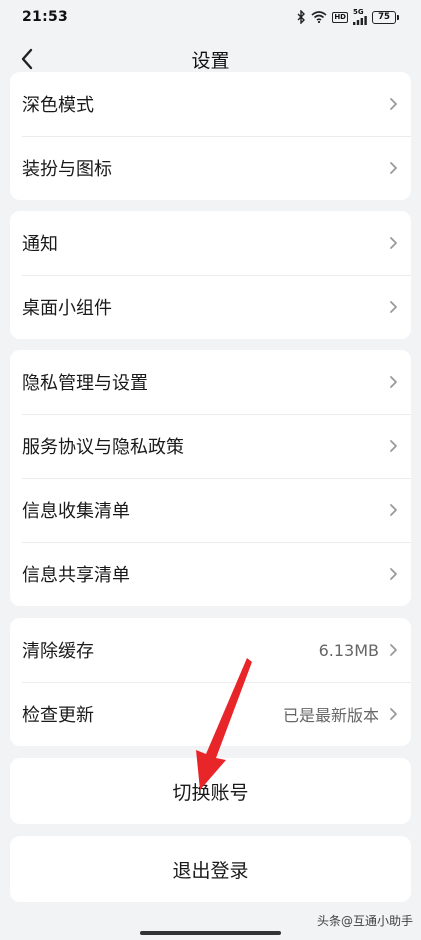  Describe the element at coordinates (58, 651) in the screenshot. I see `settings-item-label: 清除缓存` at that location.